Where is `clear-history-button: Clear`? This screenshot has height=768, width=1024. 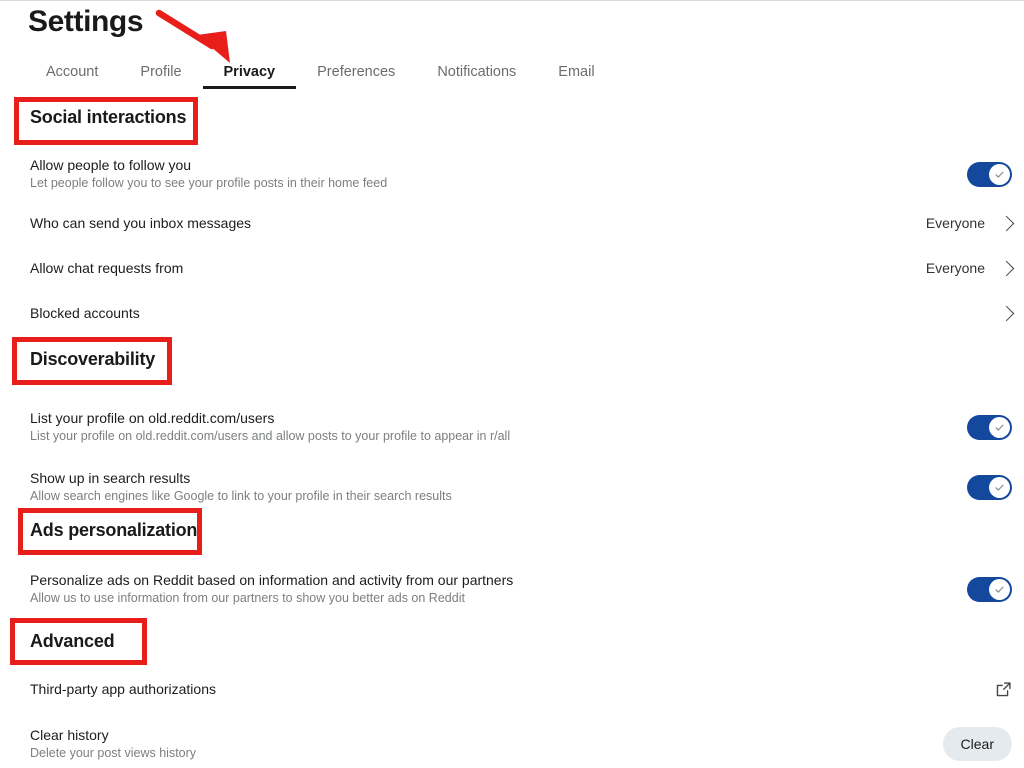
clear-history-button: Clear is located at coordinates (977, 744).